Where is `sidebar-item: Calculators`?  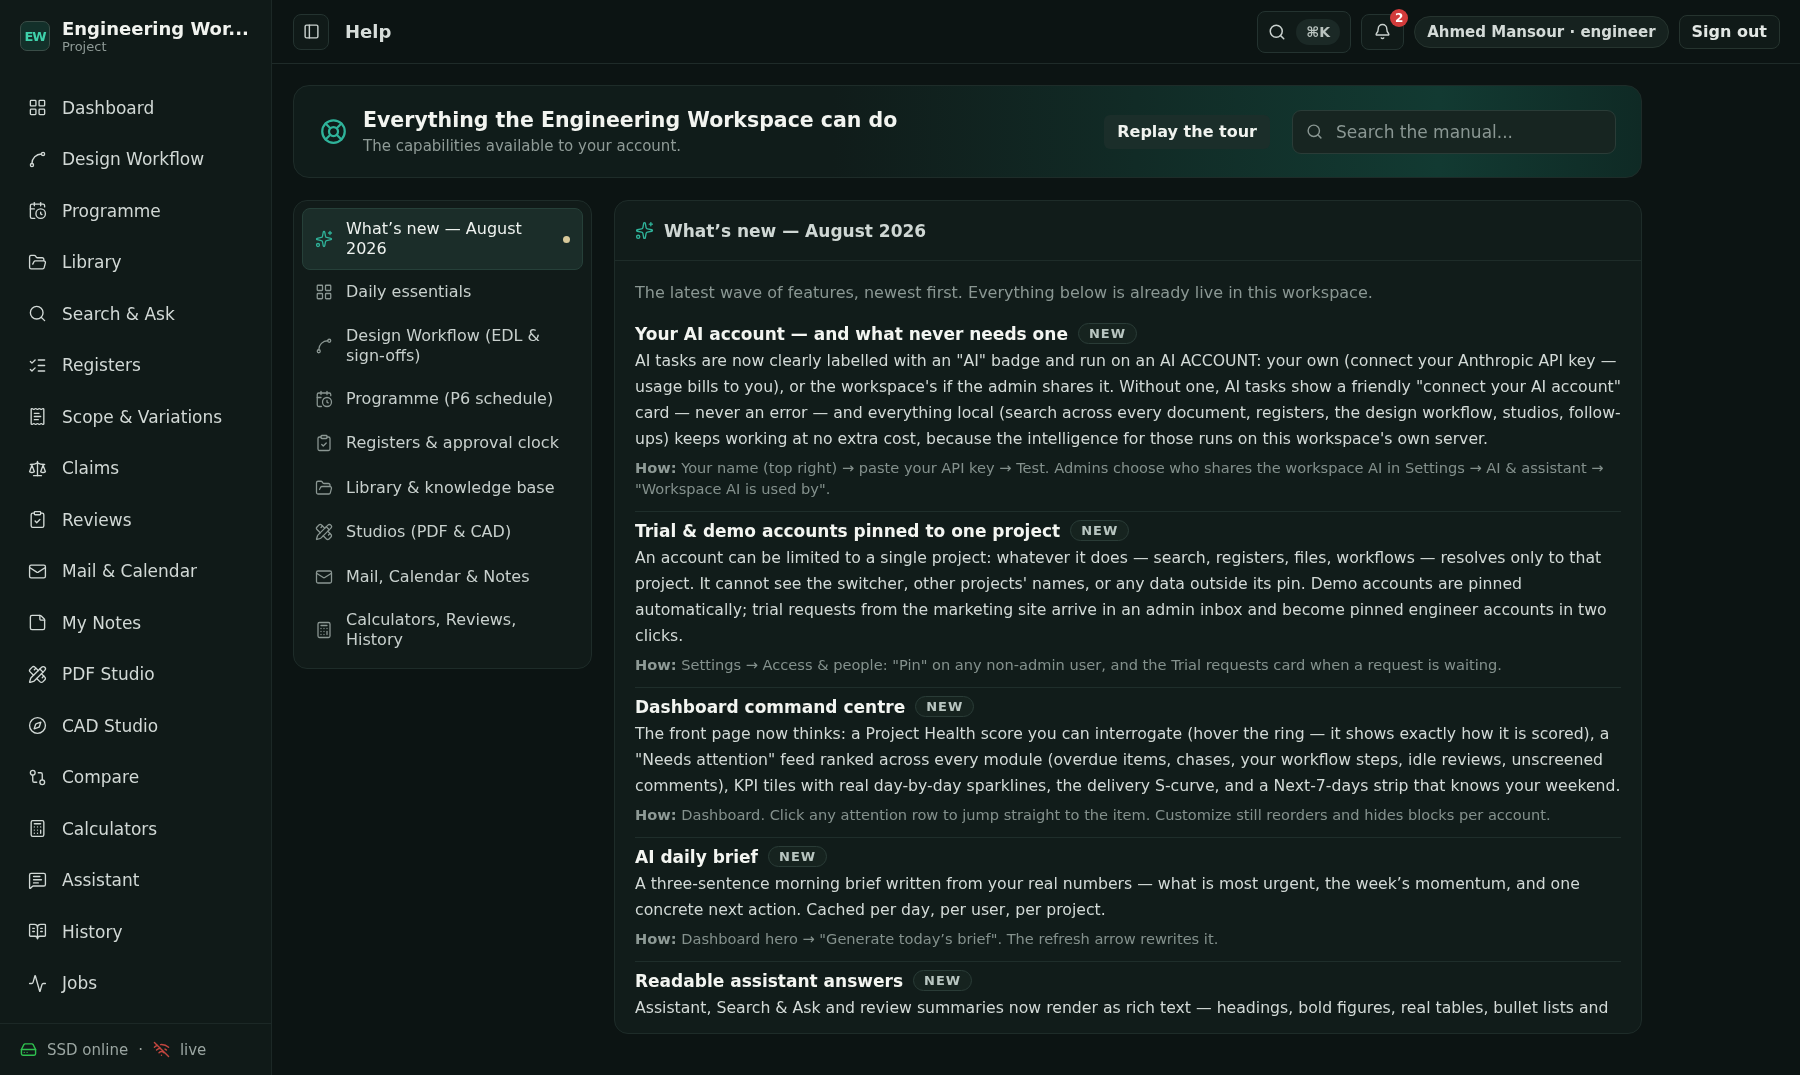
sidebar-item: Calculators is located at coordinates (135, 829).